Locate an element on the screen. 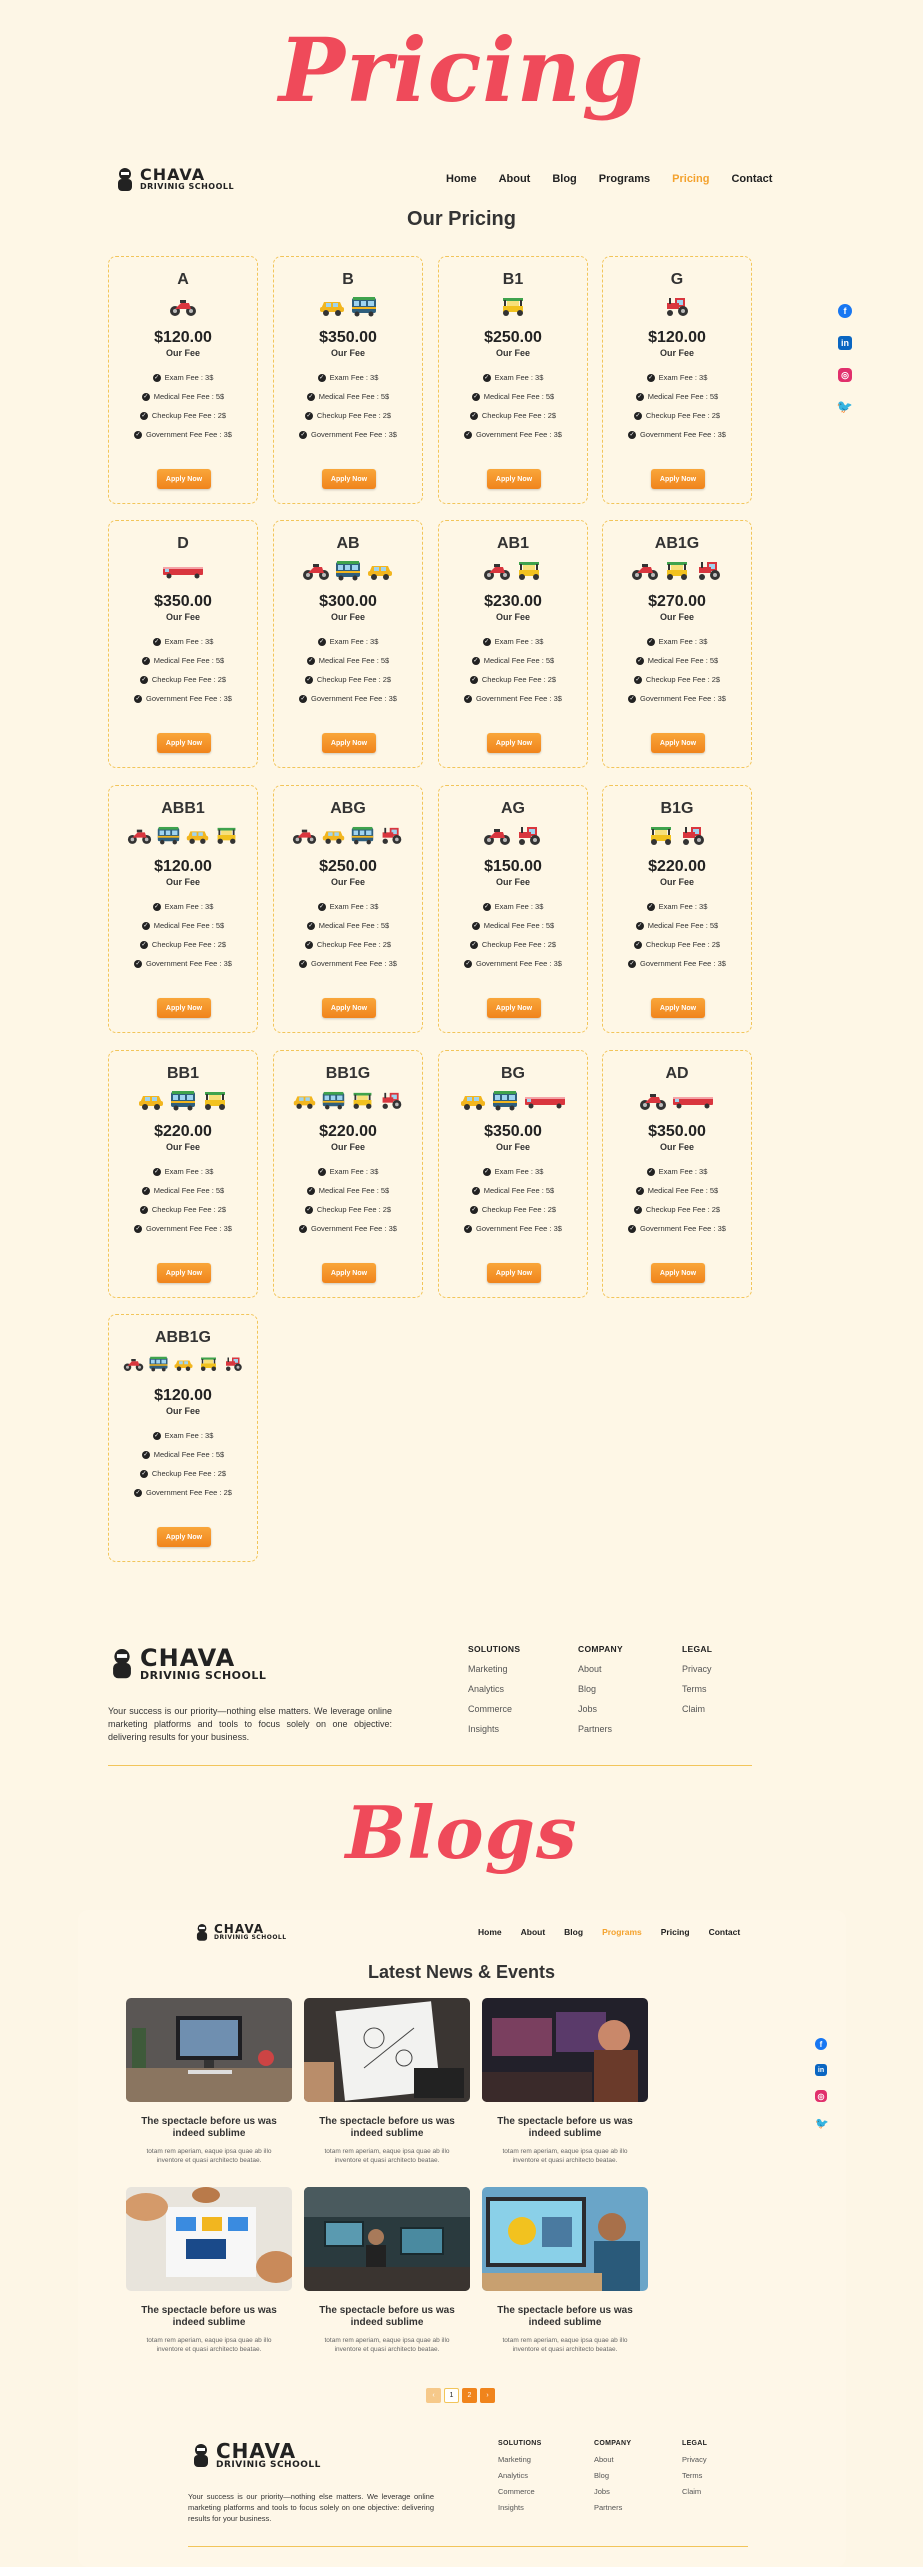 The height and width of the screenshot is (2567, 923). nav-menu: Home About Blog Programs Pricing Contact is located at coordinates (609, 1932).